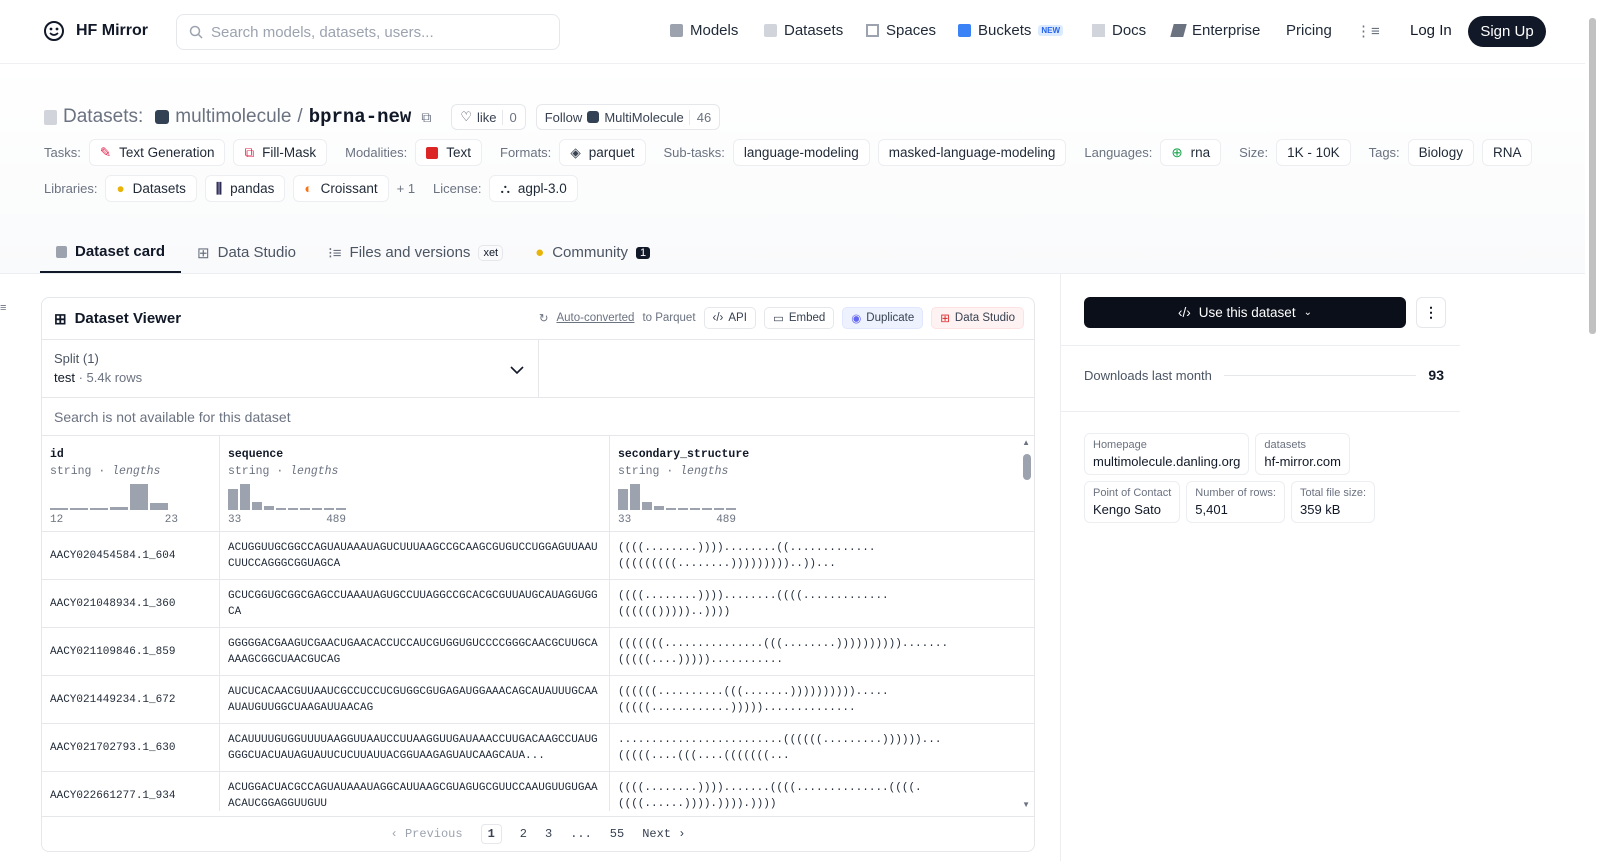 Image resolution: width=1600 pixels, height=861 pixels. Describe the element at coordinates (95, 31) in the screenshot. I see `brand-logo: HF Mirror` at that location.